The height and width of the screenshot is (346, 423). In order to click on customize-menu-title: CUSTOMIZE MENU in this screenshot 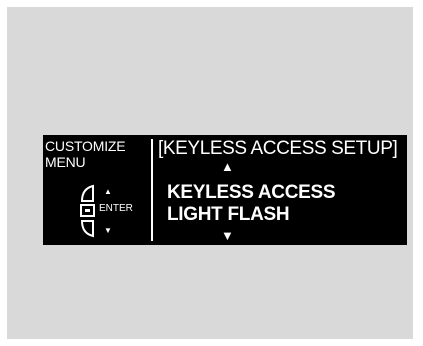, I will do `click(85, 154)`.